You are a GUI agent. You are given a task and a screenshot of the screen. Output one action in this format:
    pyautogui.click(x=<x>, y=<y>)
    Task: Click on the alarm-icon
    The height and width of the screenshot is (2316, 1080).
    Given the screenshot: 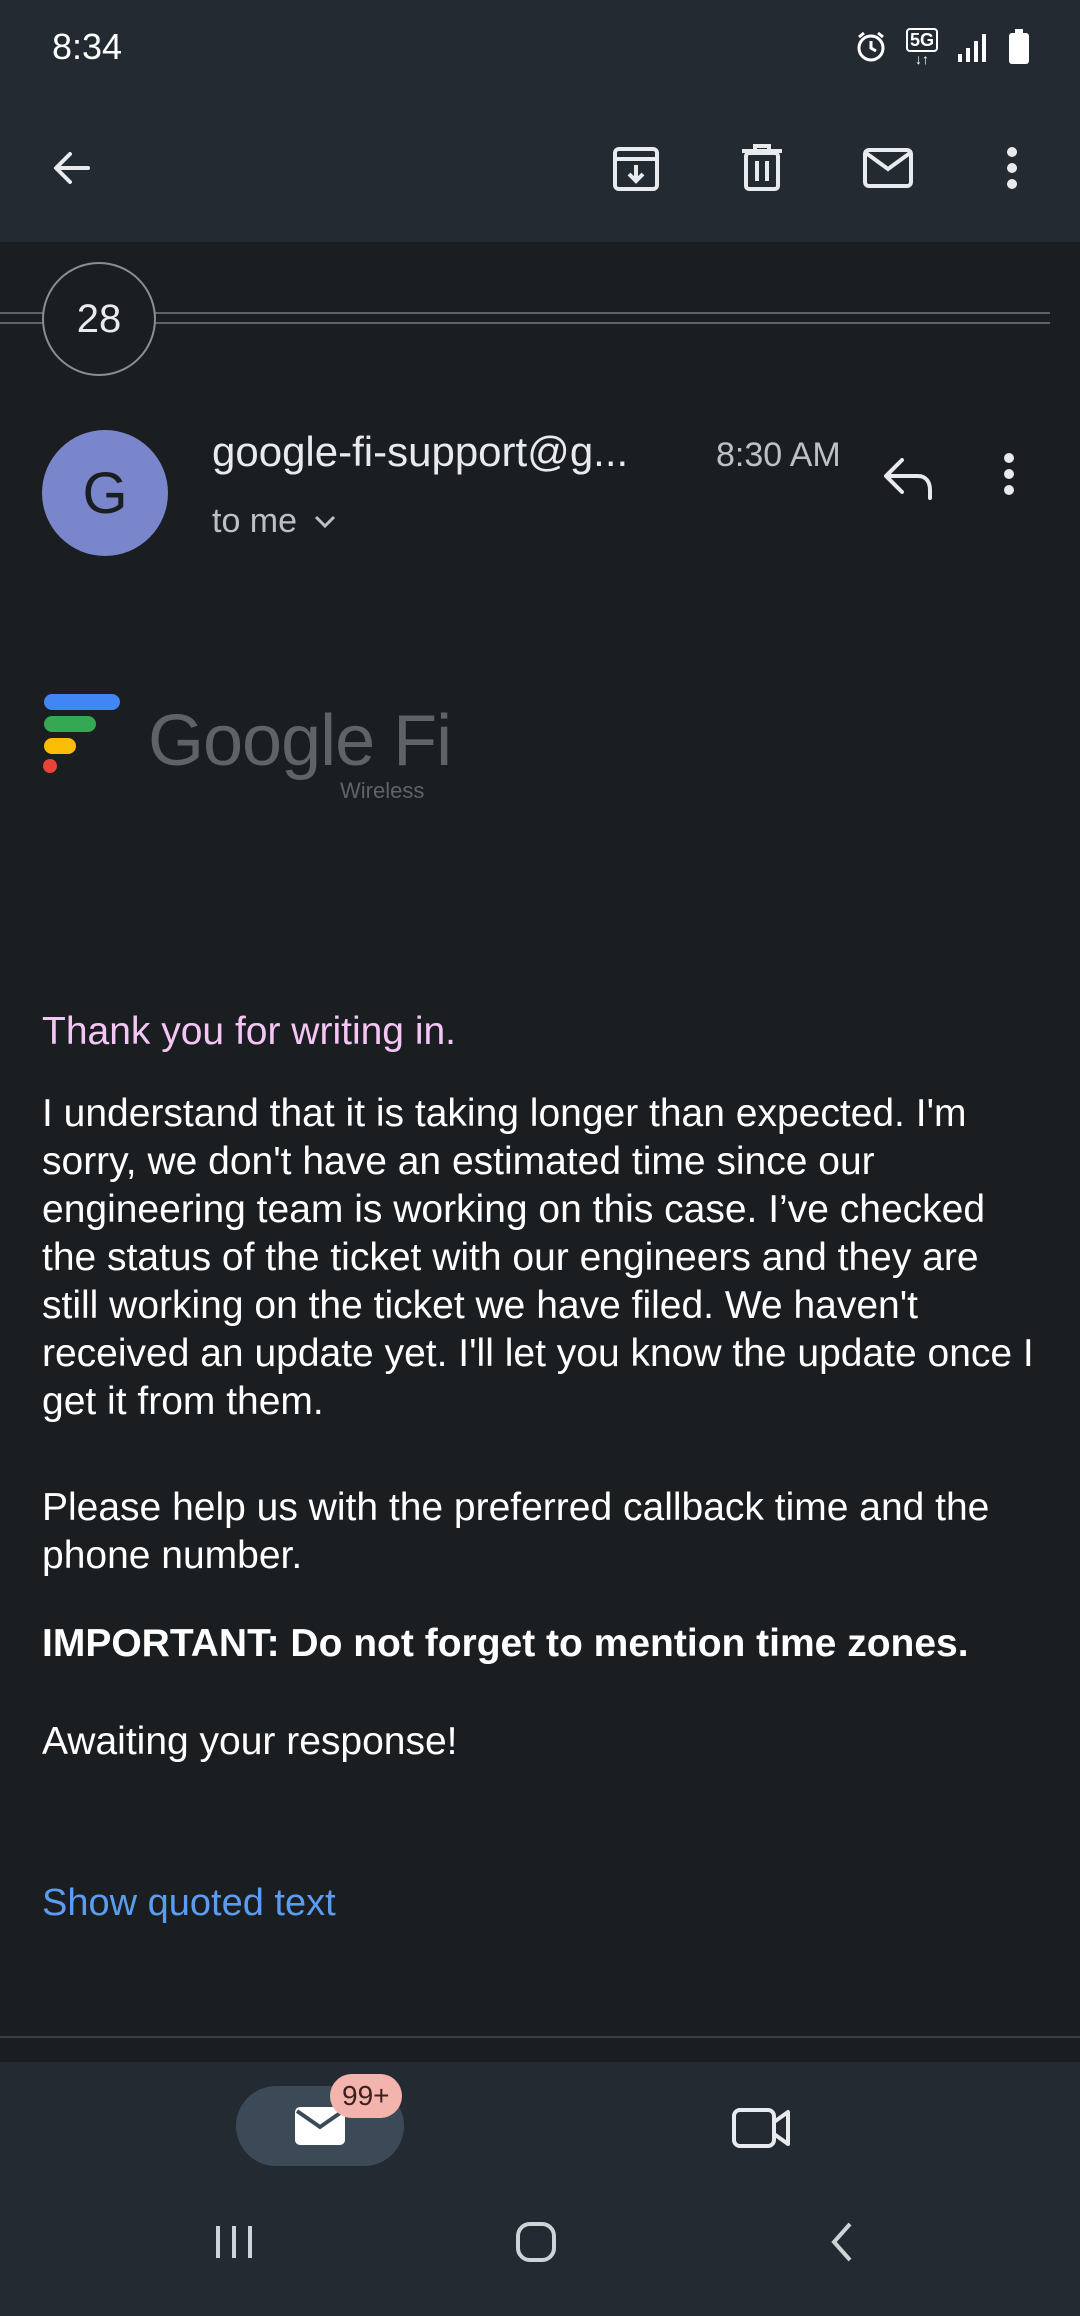 What is the action you would take?
    pyautogui.click(x=871, y=46)
    